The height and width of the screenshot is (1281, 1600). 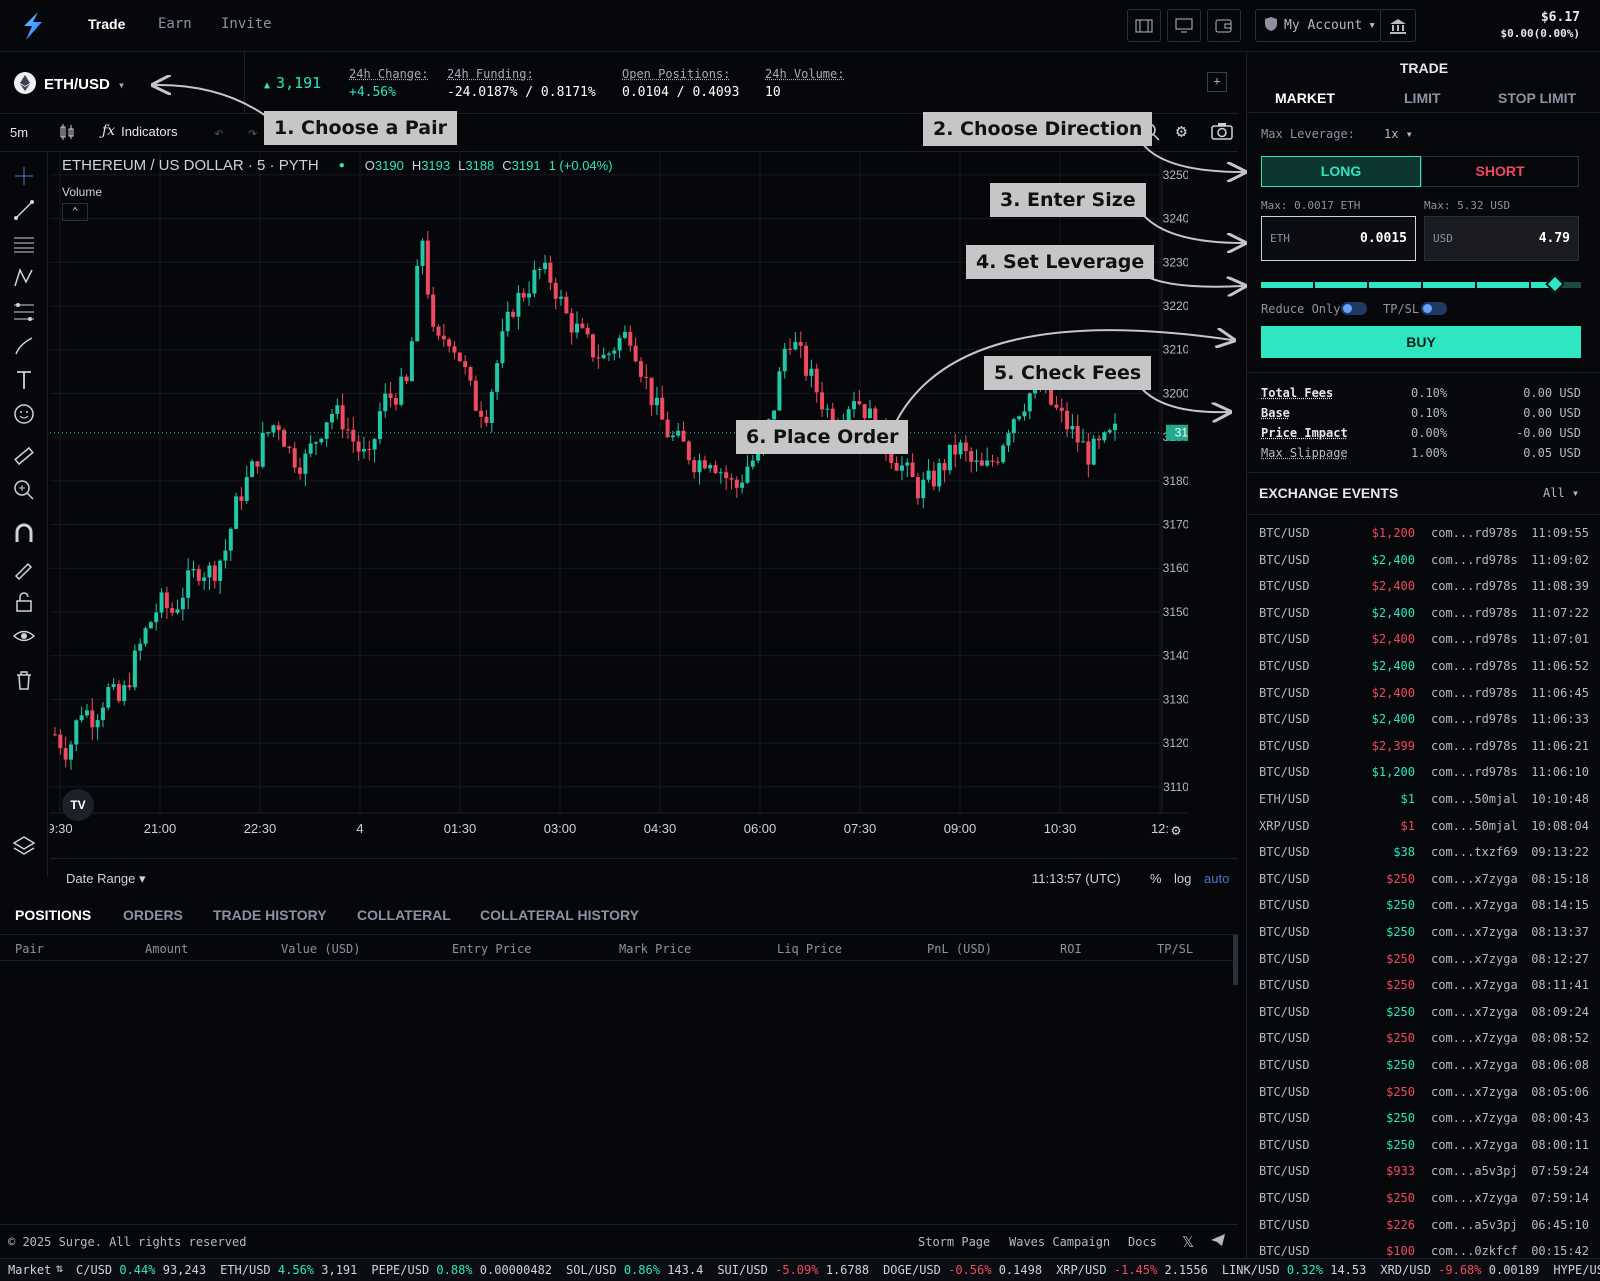 What do you see at coordinates (1423, 613) in the screenshot?
I see `event-row: BTC/USD $2,400 com...rd978s 11:07:22` at bounding box center [1423, 613].